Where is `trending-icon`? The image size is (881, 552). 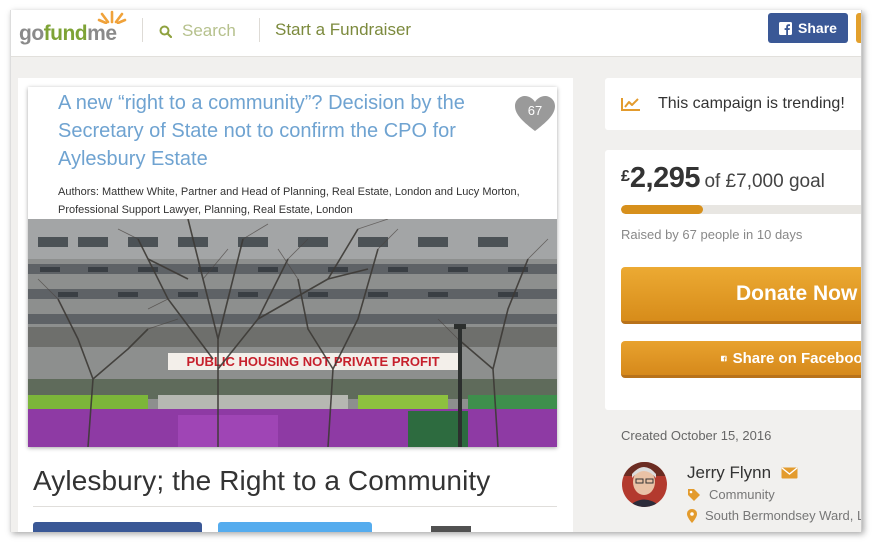 trending-icon is located at coordinates (630, 104).